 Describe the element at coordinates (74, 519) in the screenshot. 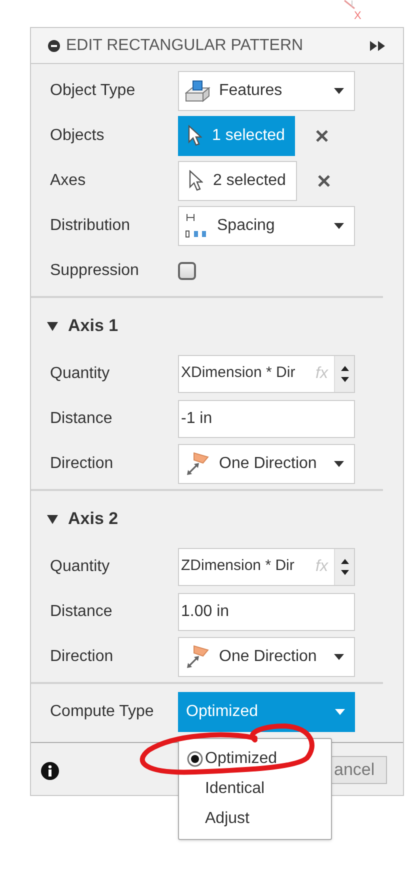

I see `section-header: Axis 2` at that location.